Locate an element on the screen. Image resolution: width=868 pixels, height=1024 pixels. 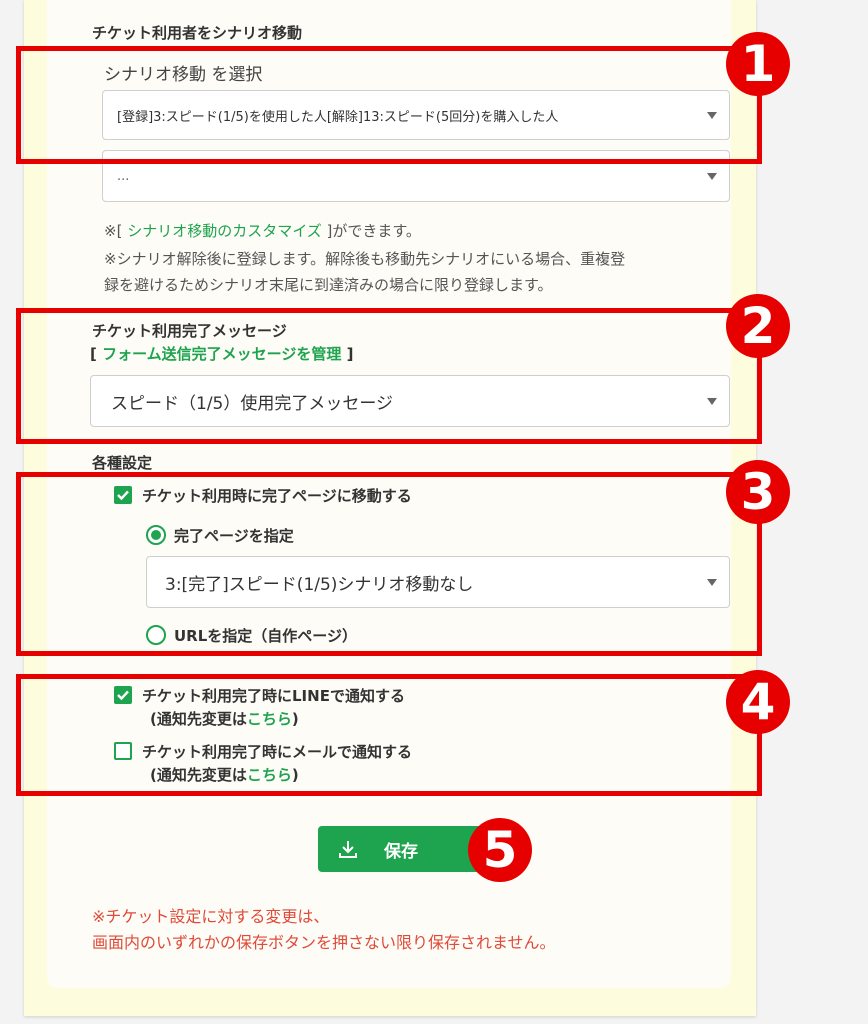
annotation-number-1: 1 is located at coordinates (758, 64).